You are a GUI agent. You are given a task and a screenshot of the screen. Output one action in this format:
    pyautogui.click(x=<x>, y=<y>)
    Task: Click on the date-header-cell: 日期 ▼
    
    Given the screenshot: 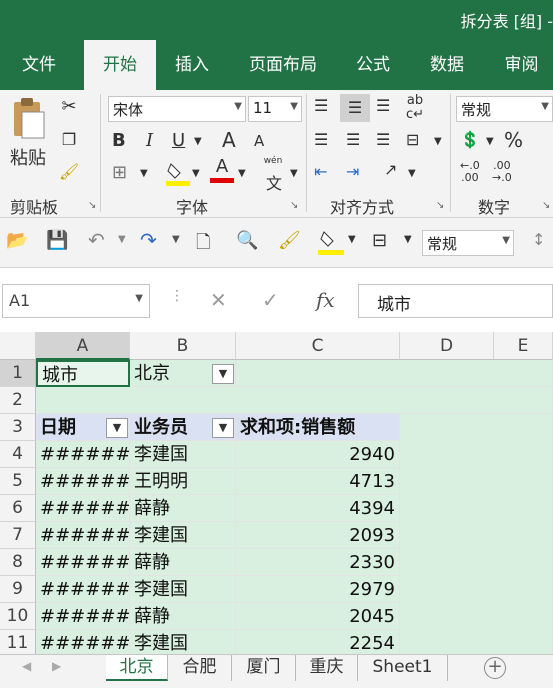 What is the action you would take?
    pyautogui.click(x=83, y=427)
    